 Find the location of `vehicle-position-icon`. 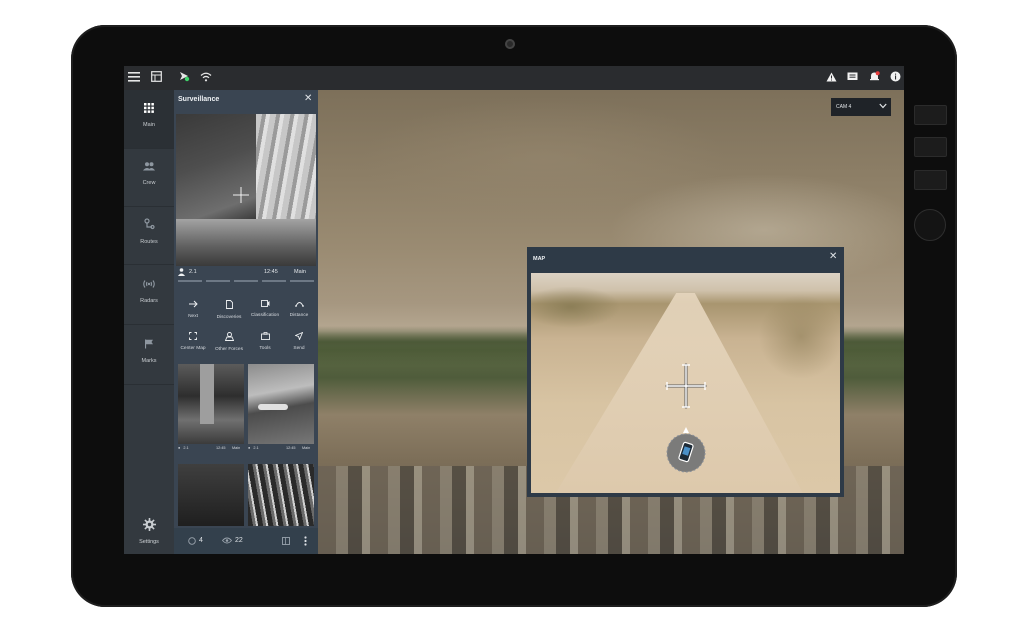

vehicle-position-icon is located at coordinates (686, 450).